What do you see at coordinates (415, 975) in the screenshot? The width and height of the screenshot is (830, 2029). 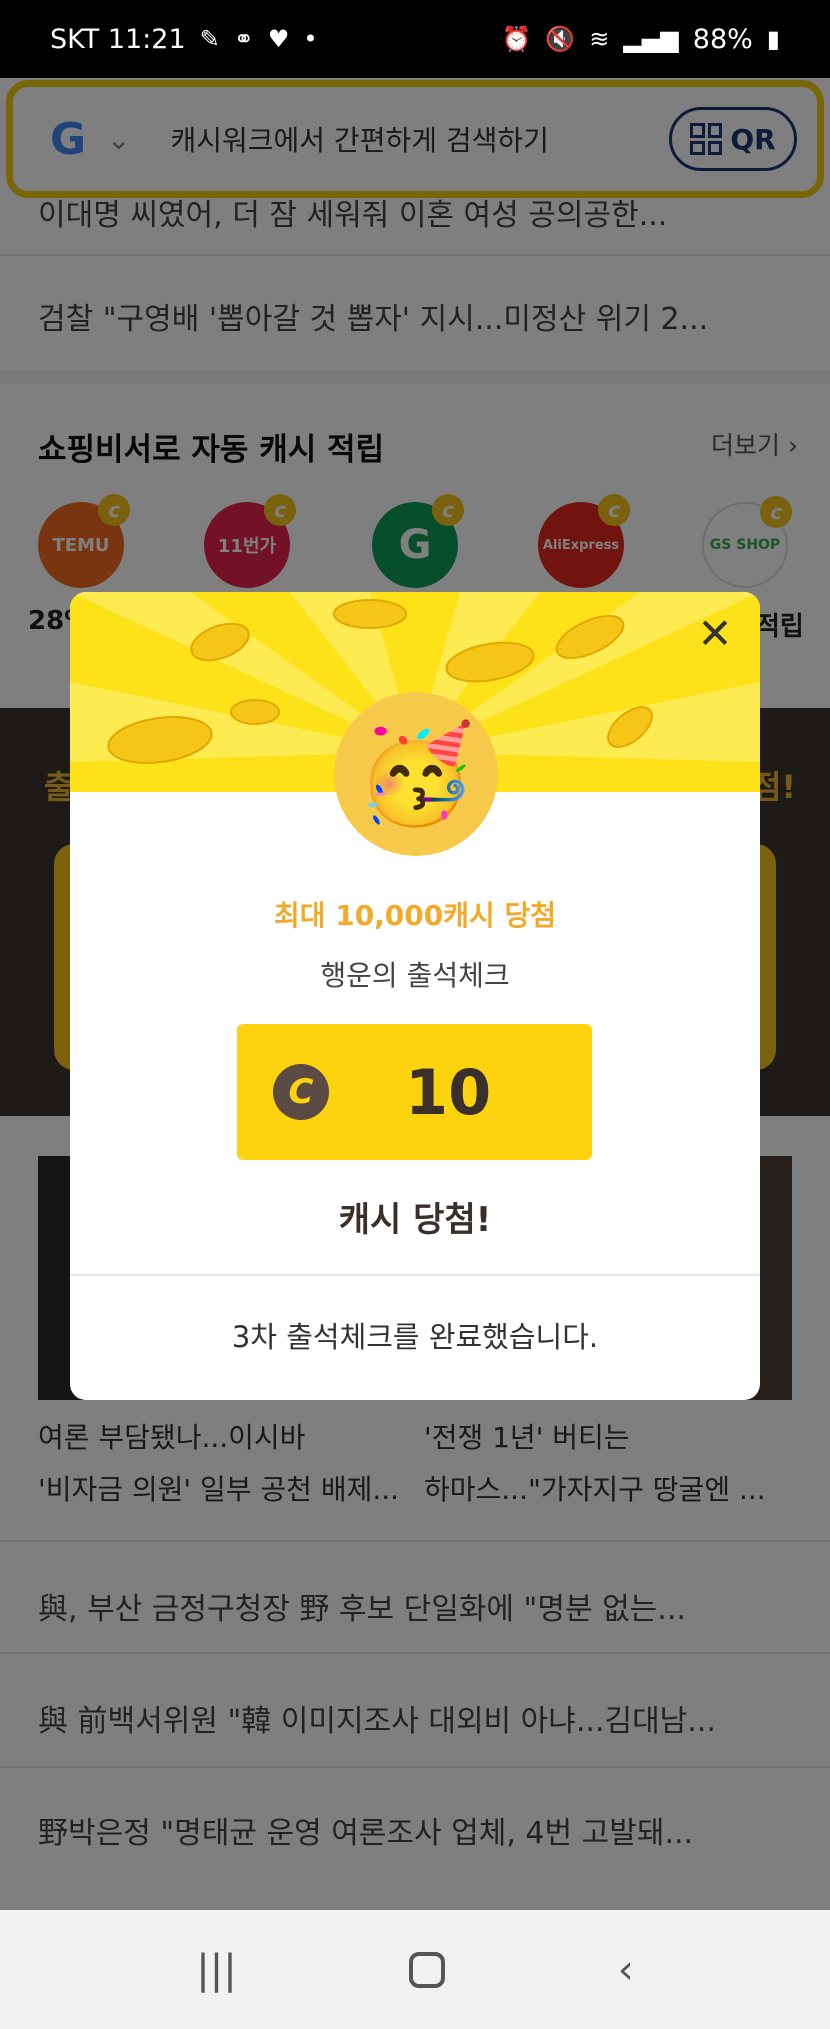 I see `win-subtitle: 행운의 출석체크` at bounding box center [415, 975].